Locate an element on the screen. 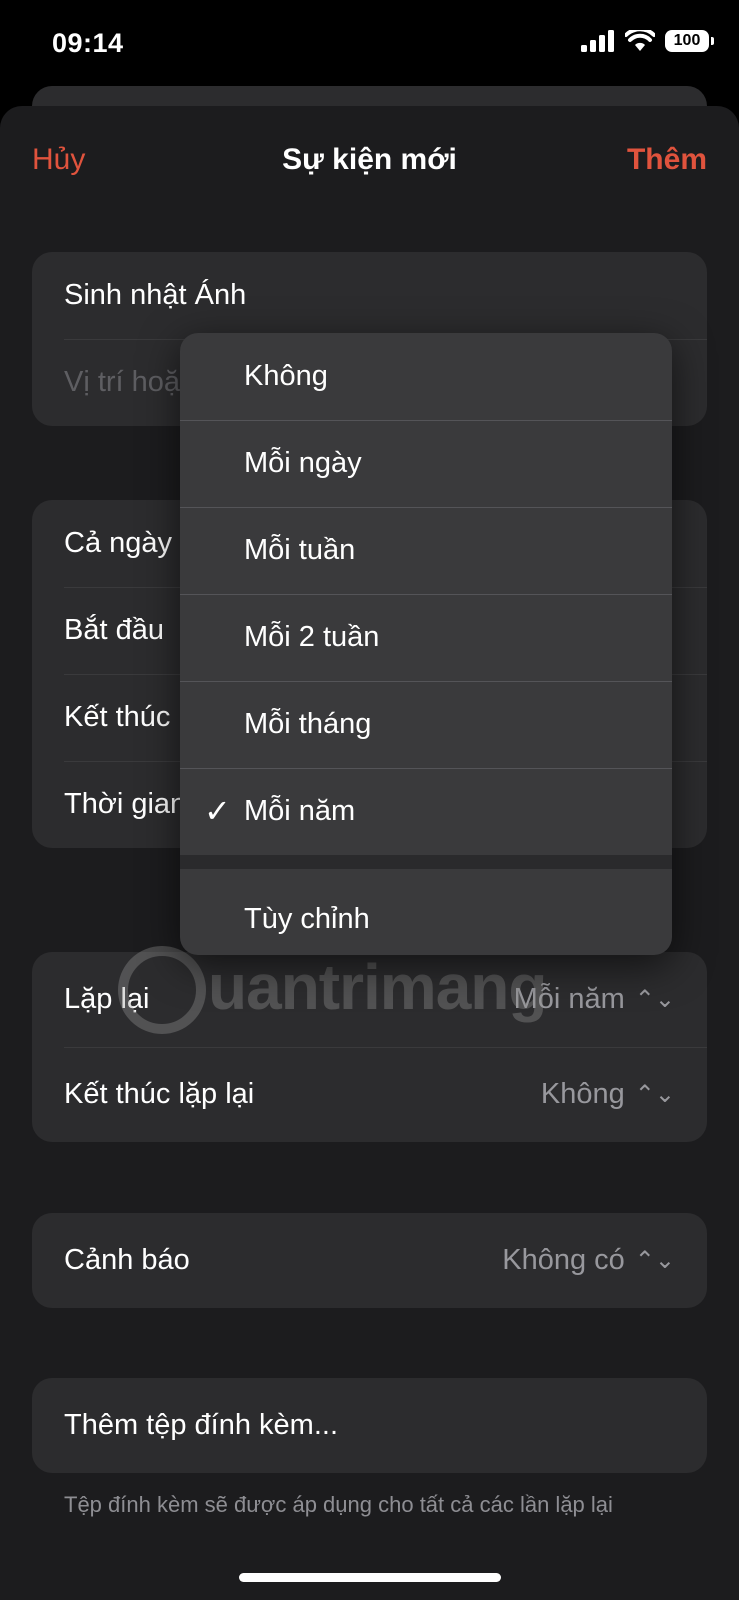 The width and height of the screenshot is (739, 1600). menu-item-custom: Tùy chỉnh is located at coordinates (426, 912).